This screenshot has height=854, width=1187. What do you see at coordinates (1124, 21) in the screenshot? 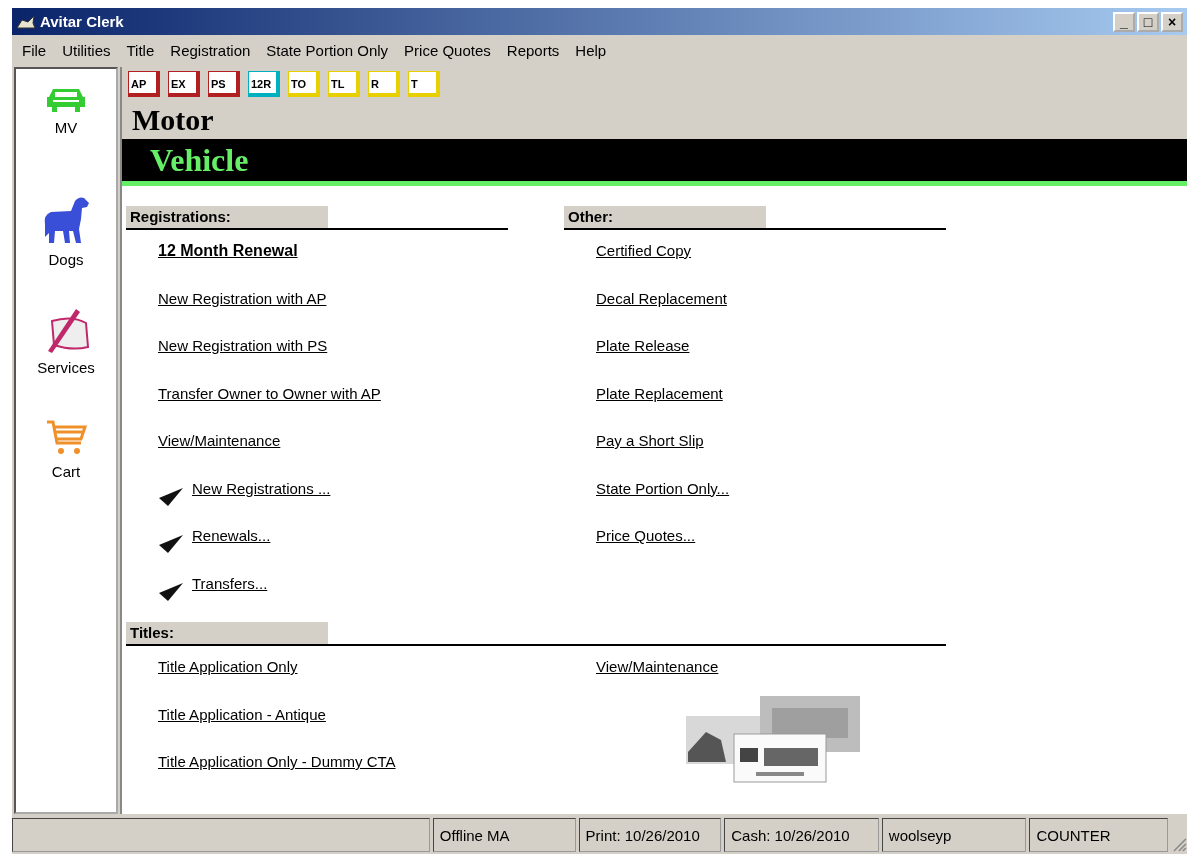
I see `minimize-button: _` at bounding box center [1124, 21].